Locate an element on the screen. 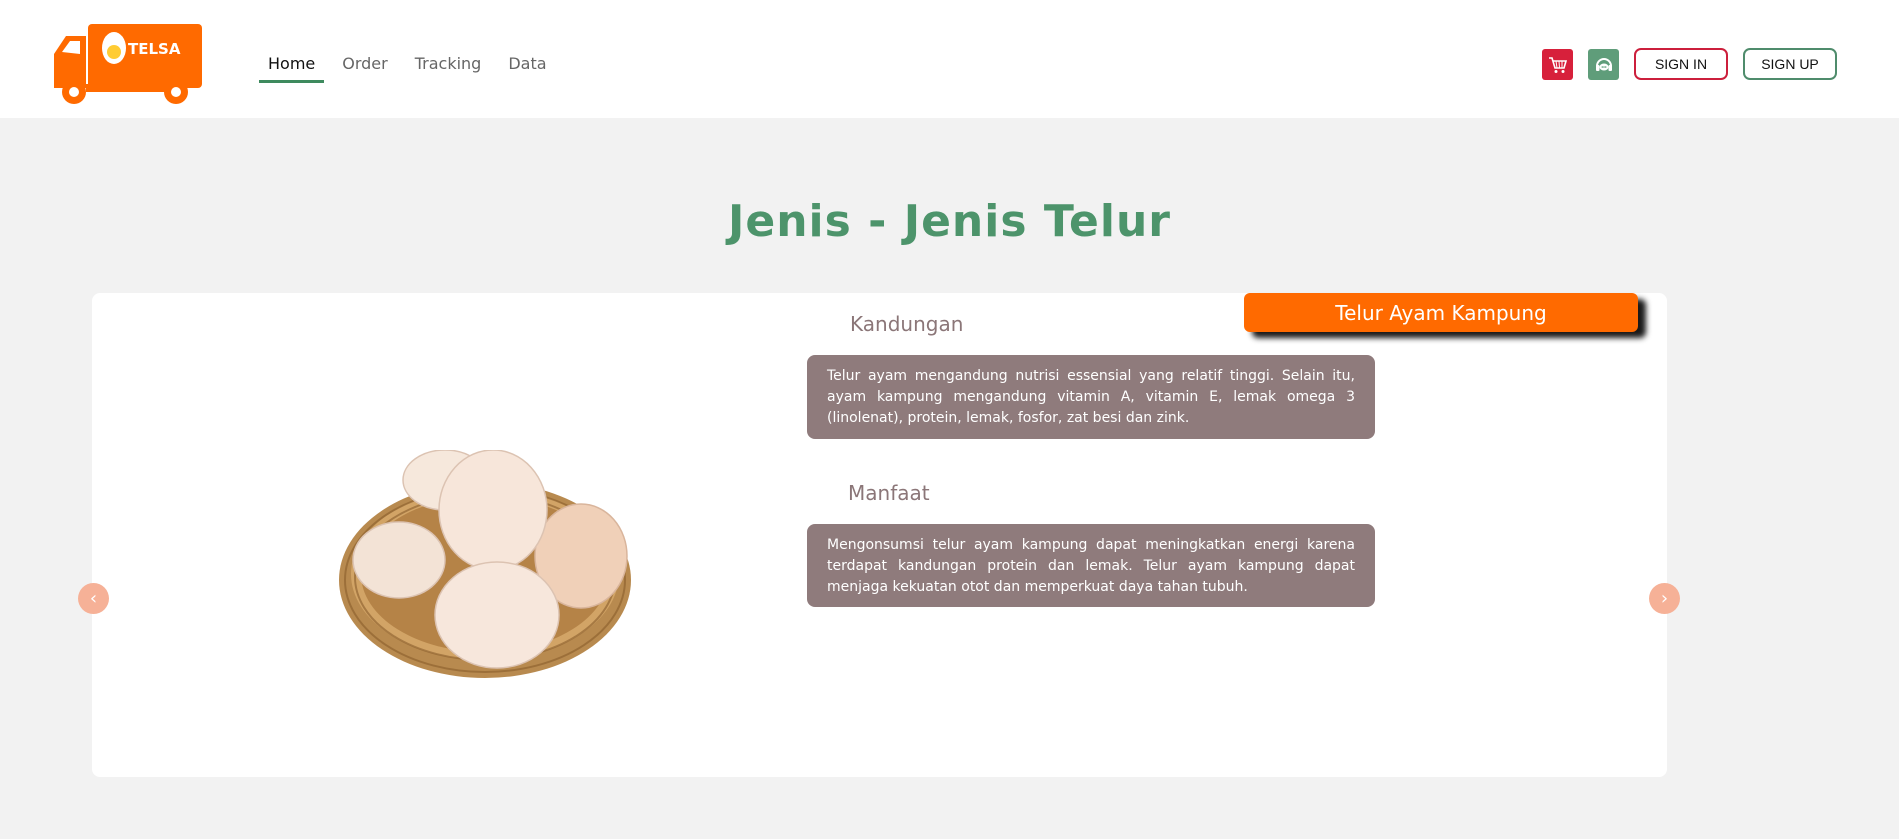 This screenshot has height=839, width=1899. main-nav: Home Order Tracking Data is located at coordinates (412, 66).